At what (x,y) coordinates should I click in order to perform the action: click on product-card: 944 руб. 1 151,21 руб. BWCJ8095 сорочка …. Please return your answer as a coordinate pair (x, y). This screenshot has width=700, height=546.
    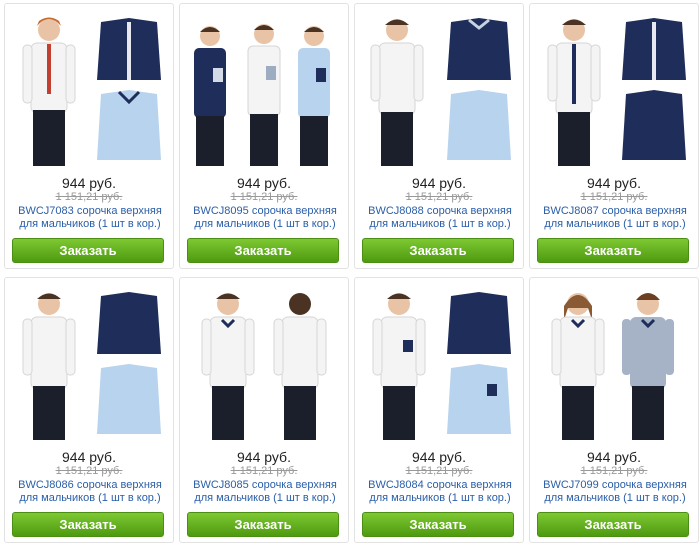
    Looking at the image, I should click on (264, 136).